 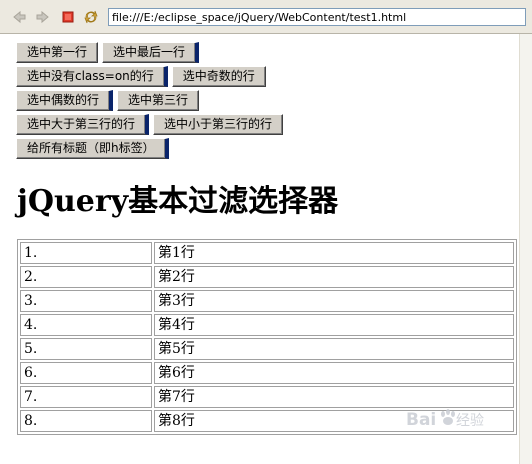 I want to click on forward-icon, so click(x=43, y=17).